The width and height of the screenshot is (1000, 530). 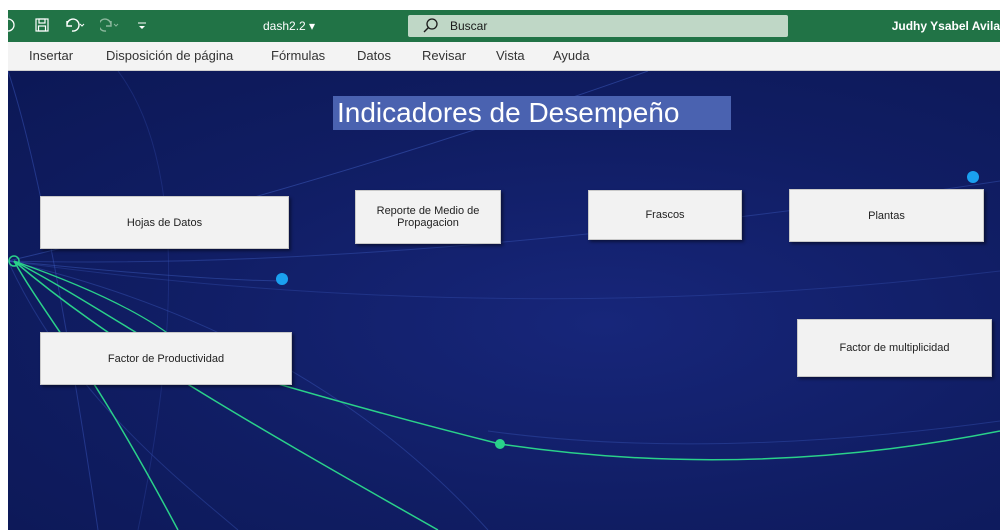 I want to click on tab-insertar: Insertar, so click(x=51, y=56).